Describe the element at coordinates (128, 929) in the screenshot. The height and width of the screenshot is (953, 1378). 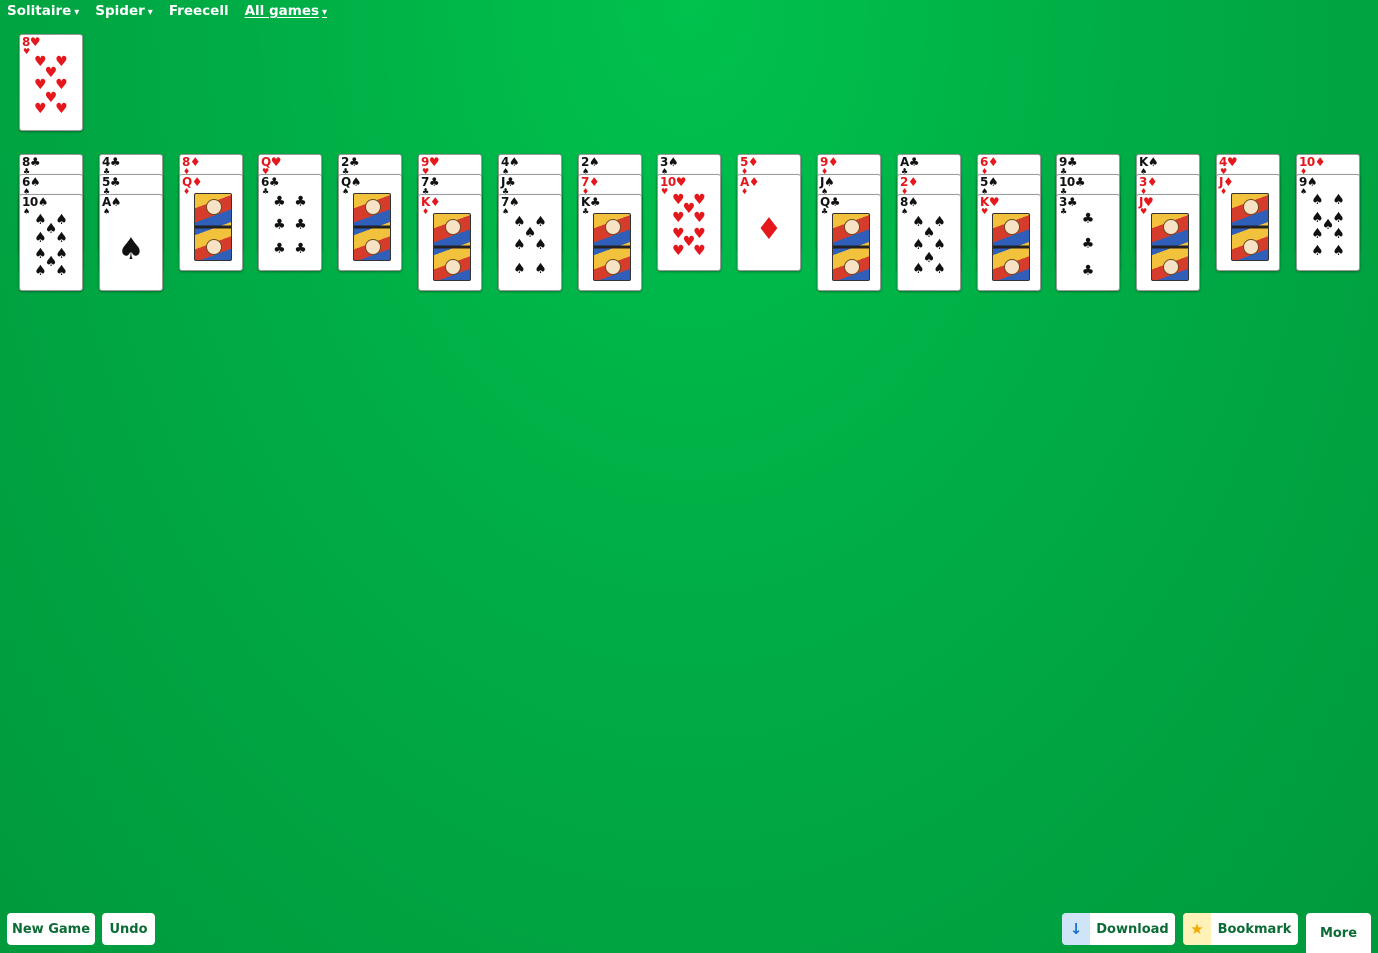
I see `undo-button: Undo` at that location.